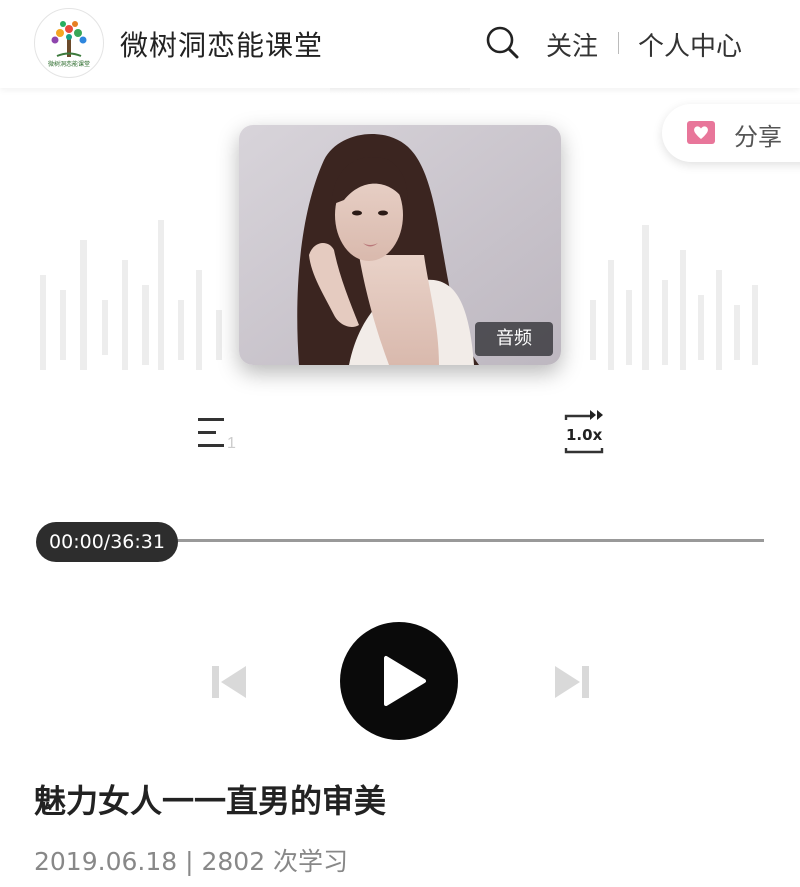 The height and width of the screenshot is (887, 800). Describe the element at coordinates (222, 45) in the screenshot. I see `brand-name: 微树洞恋能课堂` at that location.